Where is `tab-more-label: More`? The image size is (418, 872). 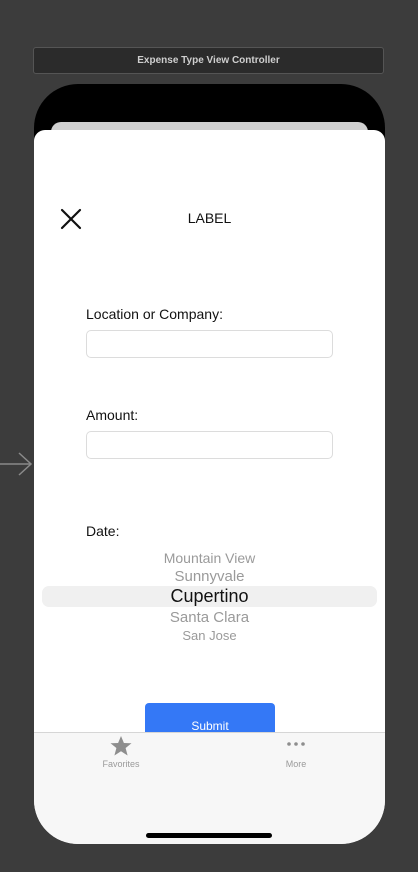 tab-more-label: More is located at coordinates (296, 764).